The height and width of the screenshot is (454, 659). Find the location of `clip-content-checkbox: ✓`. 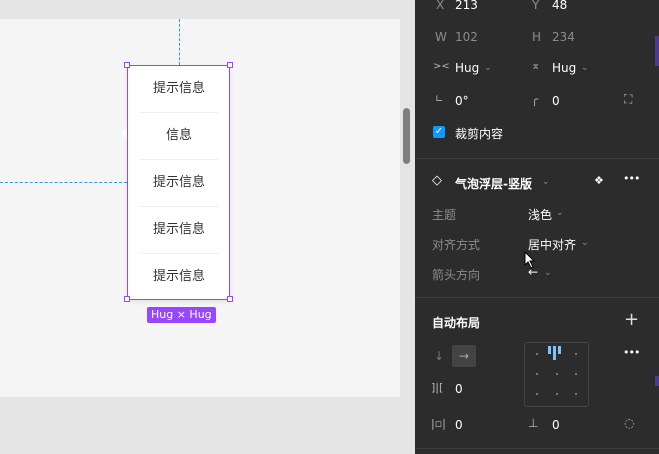

clip-content-checkbox: ✓ is located at coordinates (439, 132).